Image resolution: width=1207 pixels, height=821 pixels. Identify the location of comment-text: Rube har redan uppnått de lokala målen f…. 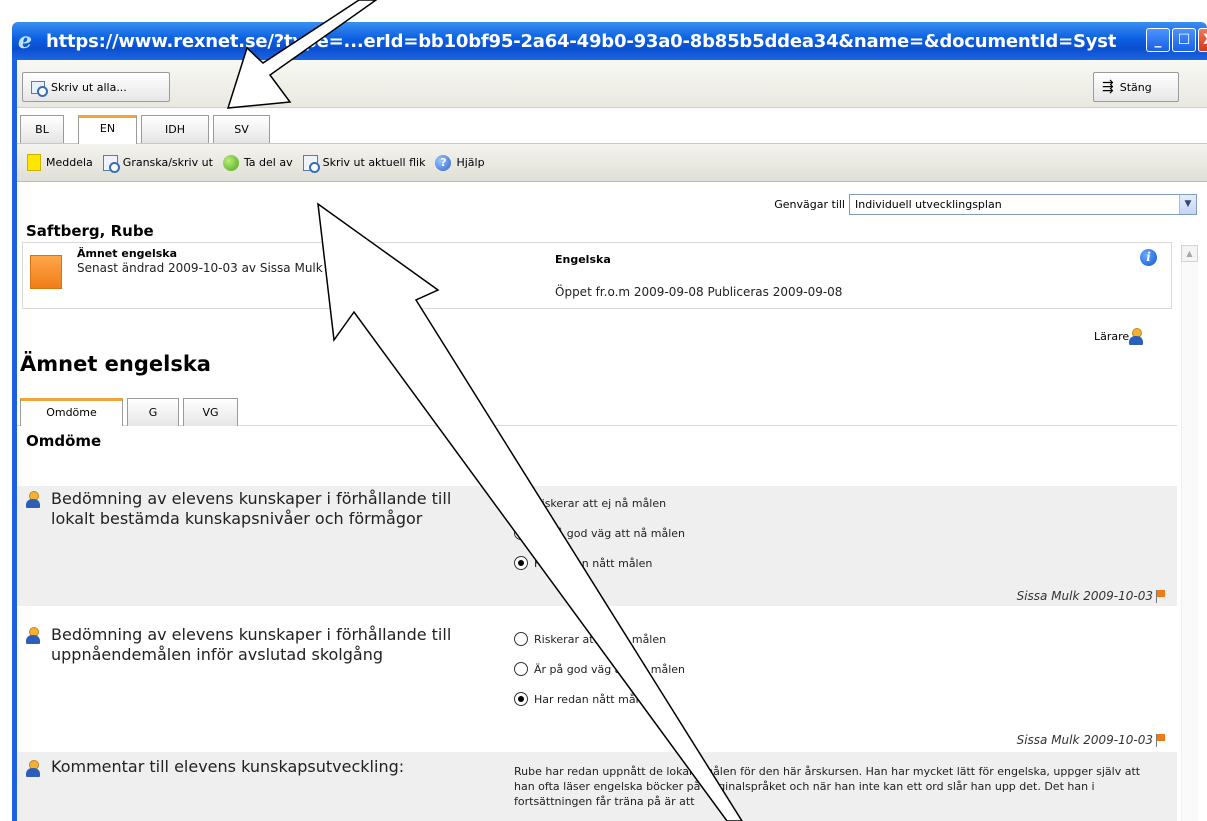
(834, 786).